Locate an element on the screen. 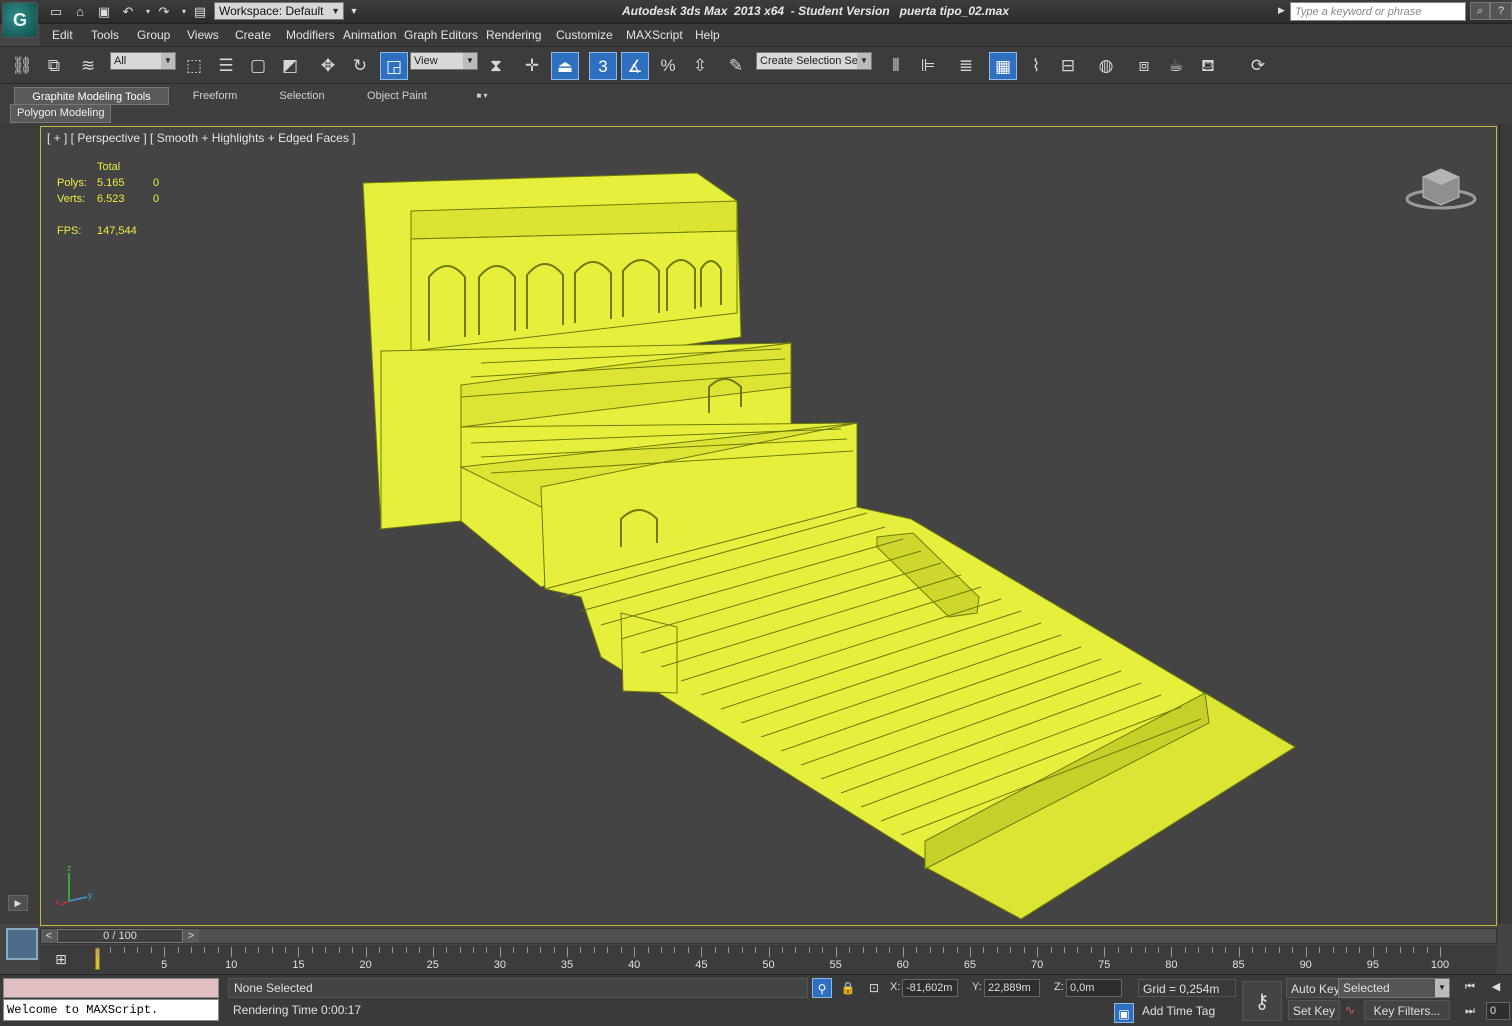  menu-edit: Edit is located at coordinates (62, 35).